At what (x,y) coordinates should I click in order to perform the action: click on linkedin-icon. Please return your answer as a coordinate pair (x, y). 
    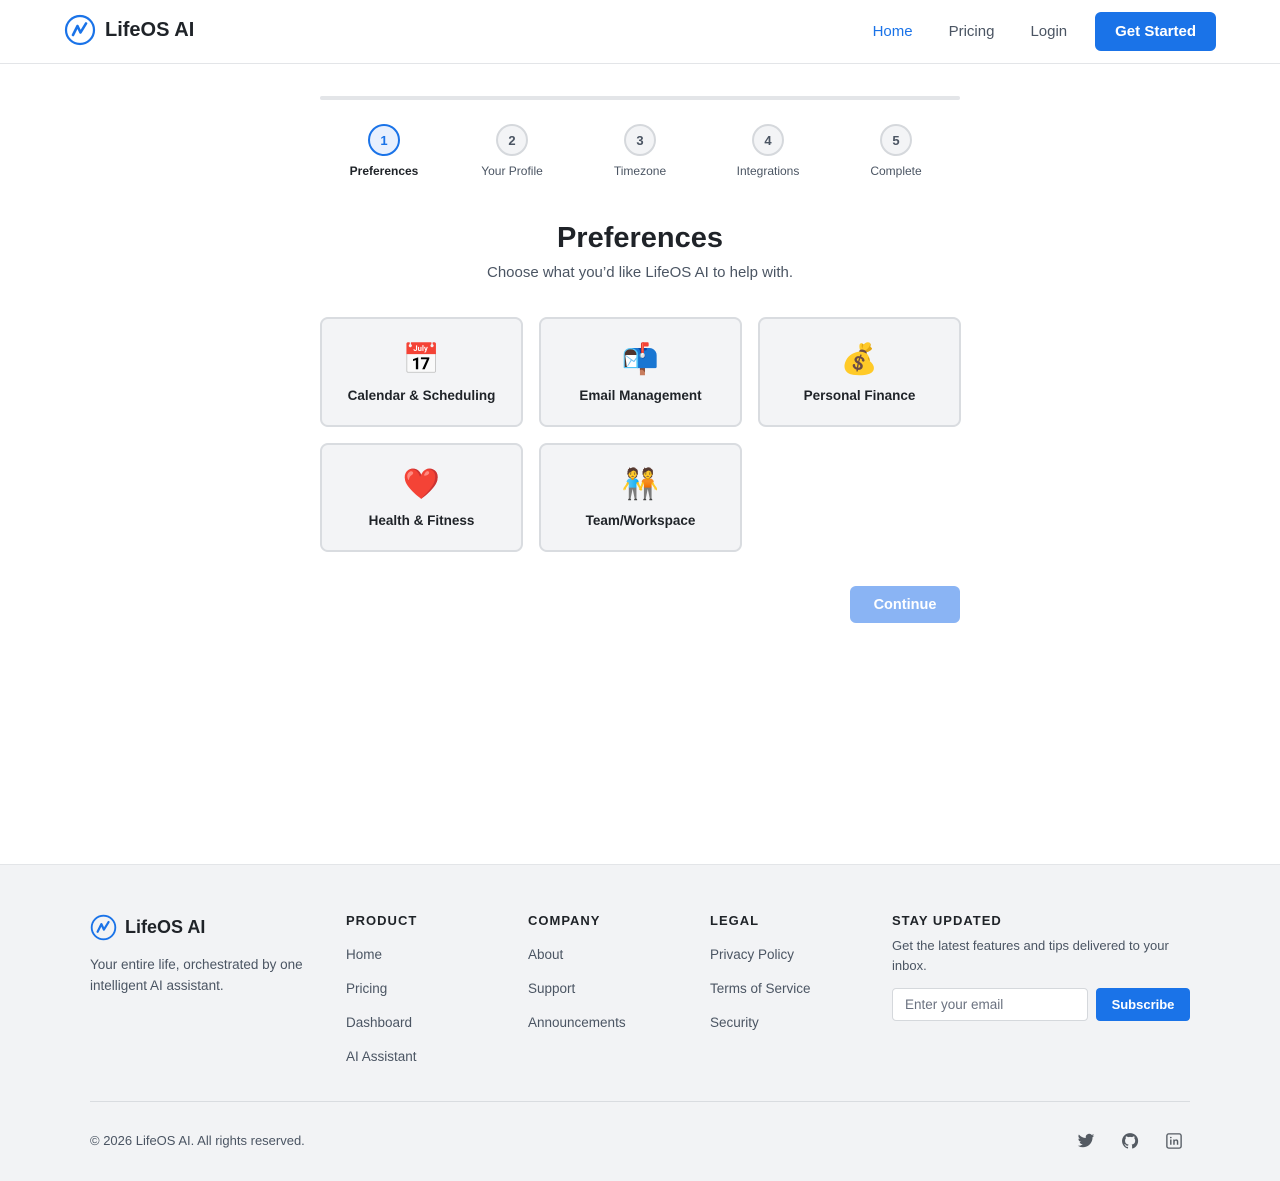
    Looking at the image, I should click on (1174, 1141).